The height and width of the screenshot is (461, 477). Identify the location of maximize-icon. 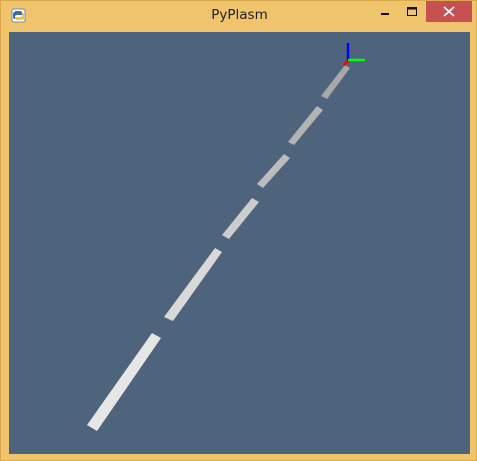
(412, 11).